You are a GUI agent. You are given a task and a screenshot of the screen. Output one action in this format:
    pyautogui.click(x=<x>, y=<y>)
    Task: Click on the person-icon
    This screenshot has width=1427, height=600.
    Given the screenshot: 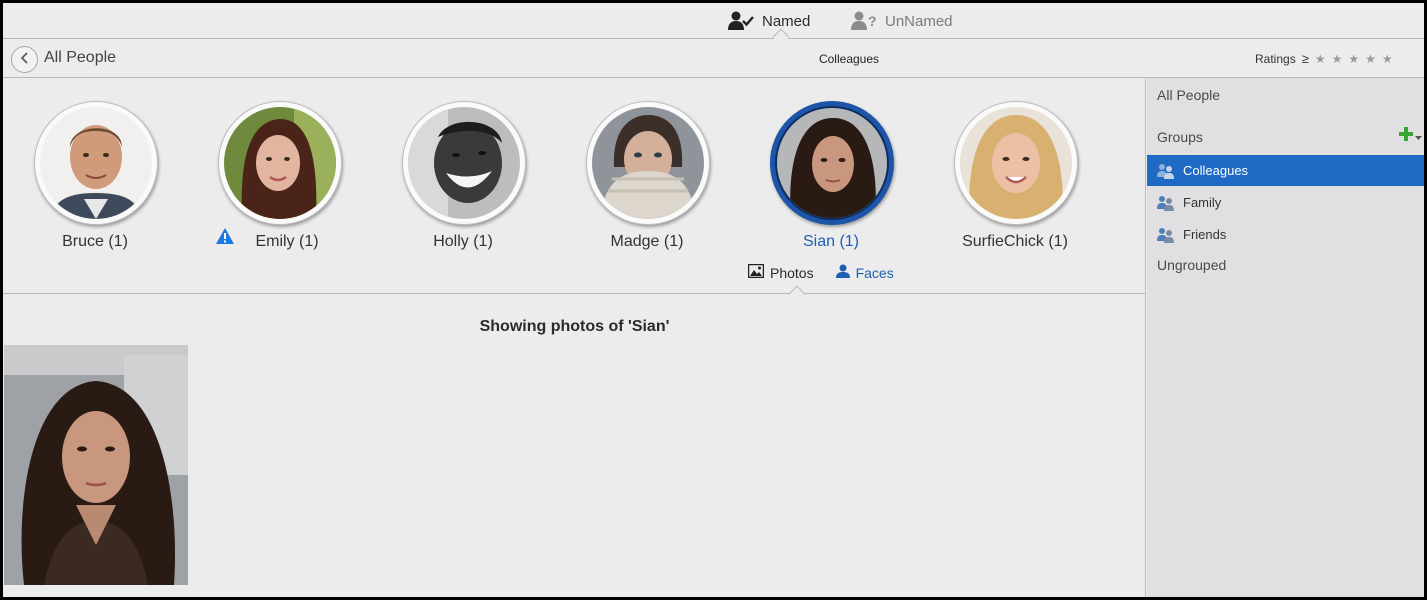 What is the action you would take?
    pyautogui.click(x=842, y=272)
    